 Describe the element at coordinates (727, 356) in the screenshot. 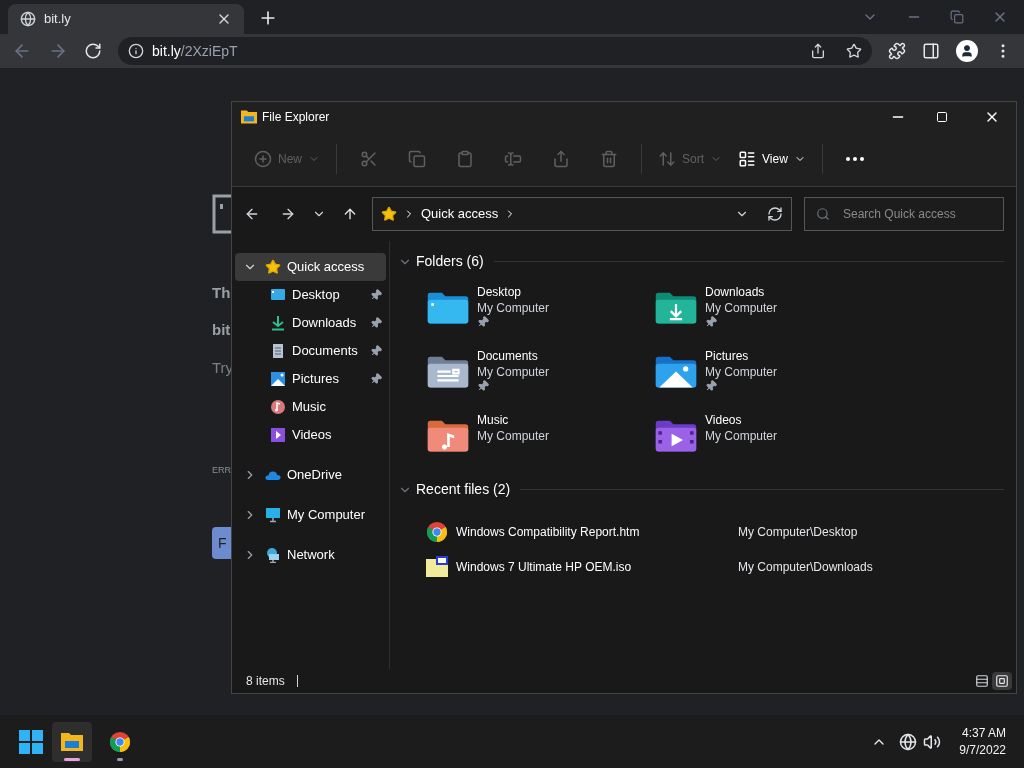

I see `folder-name: Pictures` at that location.